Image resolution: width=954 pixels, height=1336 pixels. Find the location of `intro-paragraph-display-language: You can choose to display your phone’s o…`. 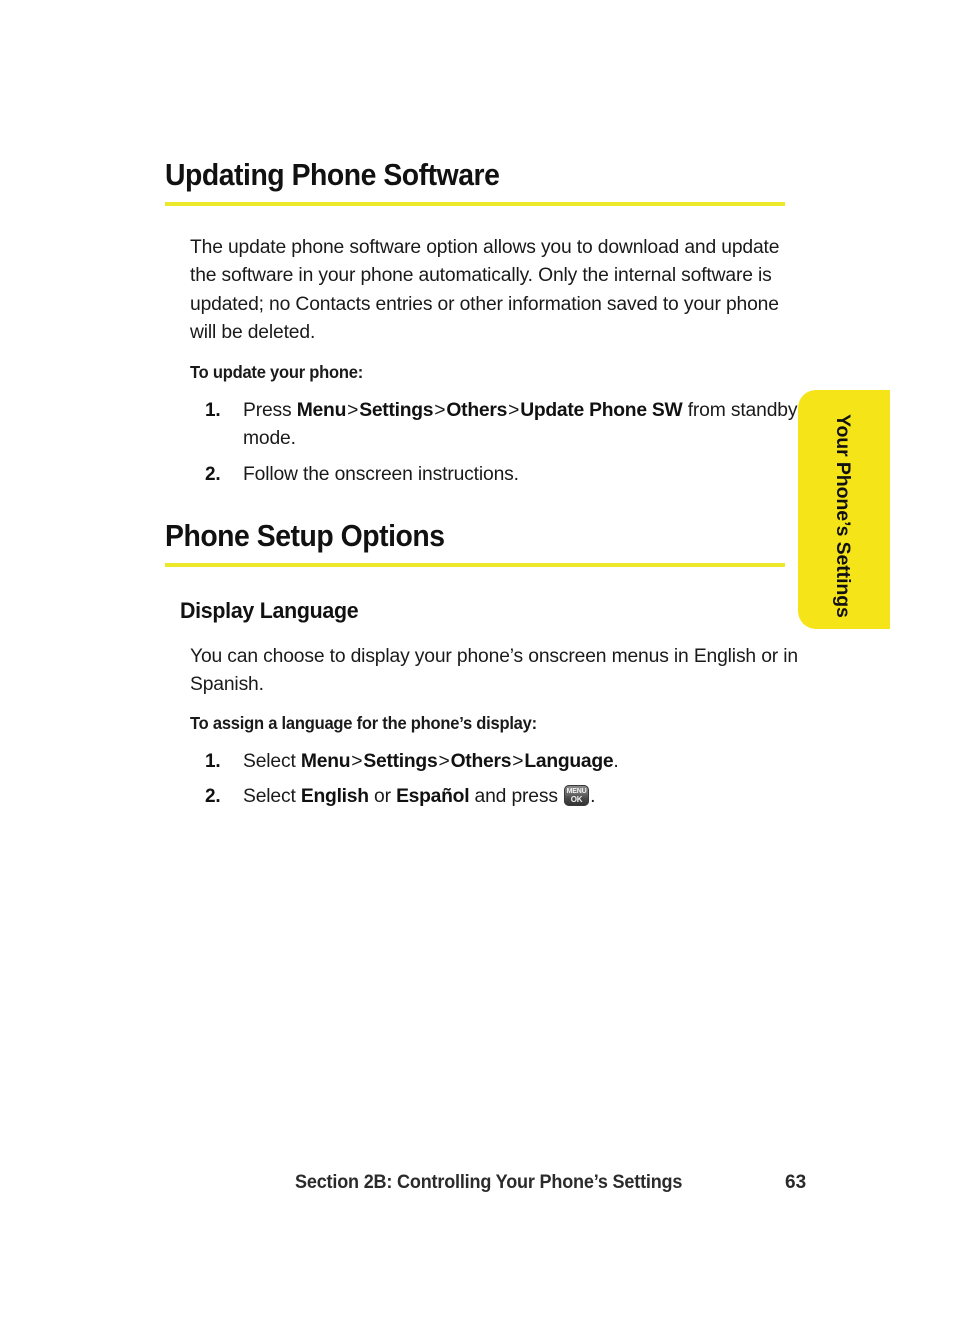

intro-paragraph-display-language: You can choose to display your phone’s o… is located at coordinates (494, 671).